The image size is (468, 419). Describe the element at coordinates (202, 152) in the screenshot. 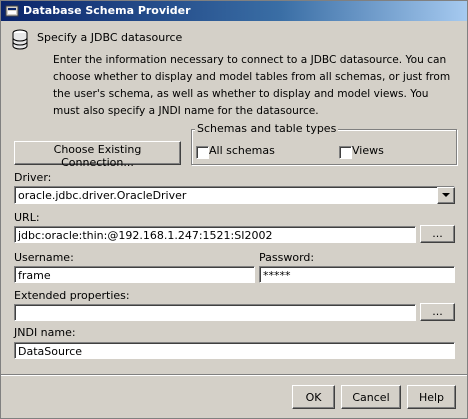

I see `all-schemas-checkbox` at that location.